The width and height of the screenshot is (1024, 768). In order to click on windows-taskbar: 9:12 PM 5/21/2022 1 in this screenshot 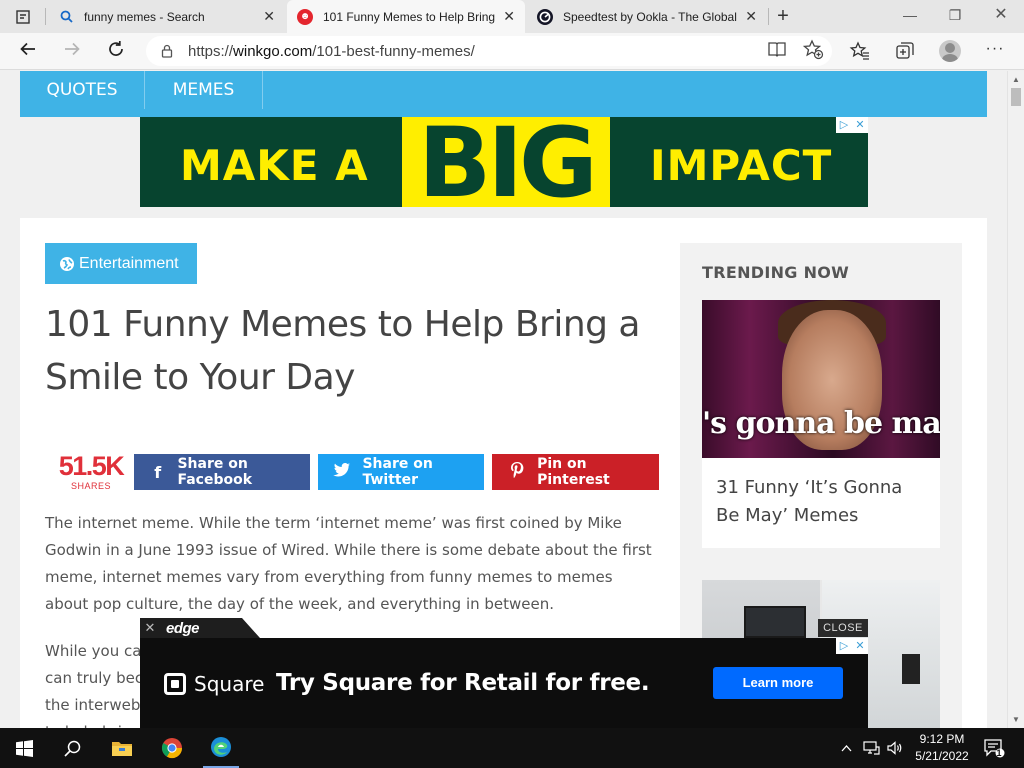, I will do `click(512, 748)`.